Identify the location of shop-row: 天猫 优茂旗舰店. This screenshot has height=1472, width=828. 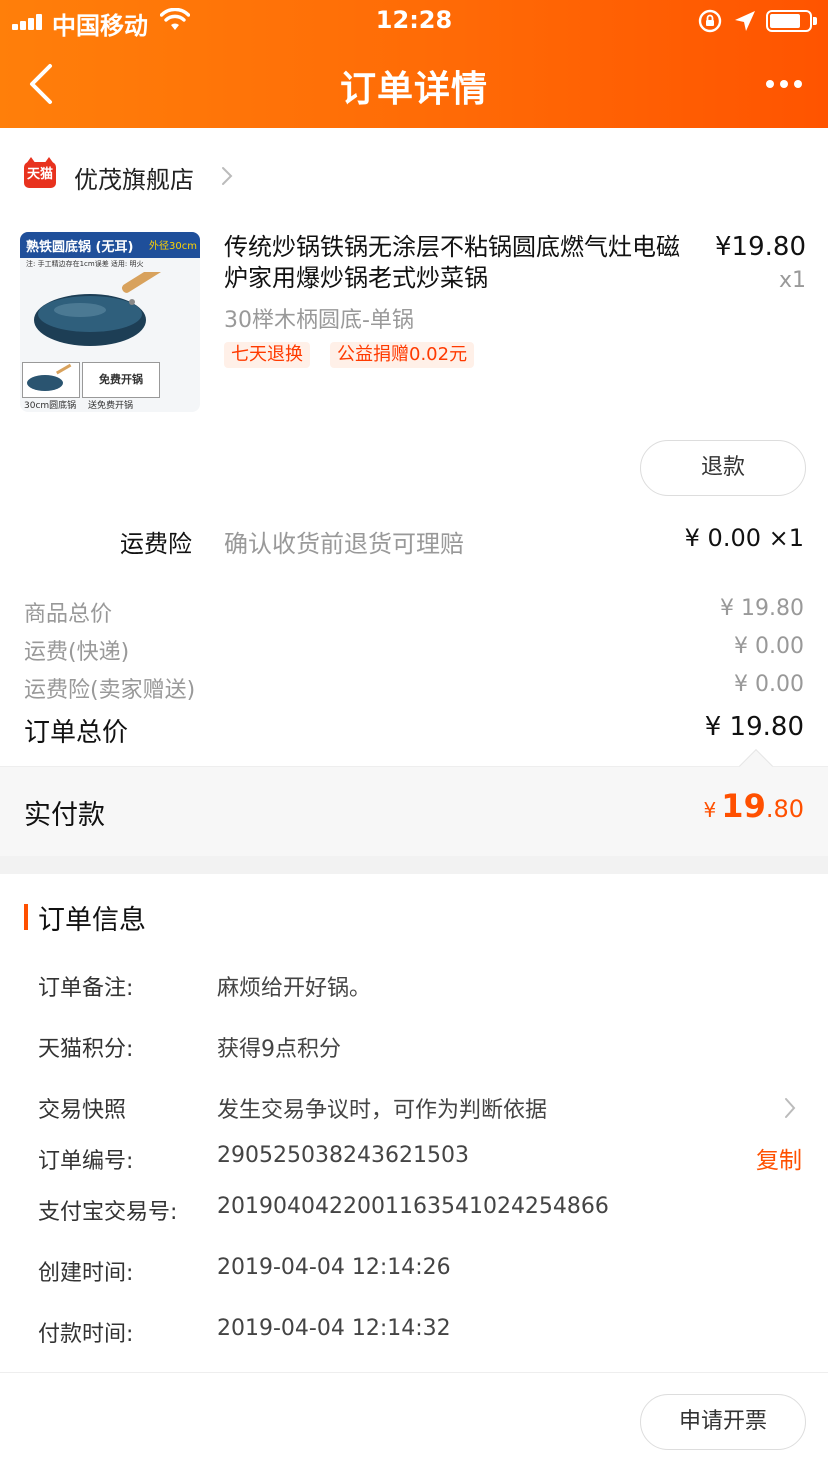
(414, 176).